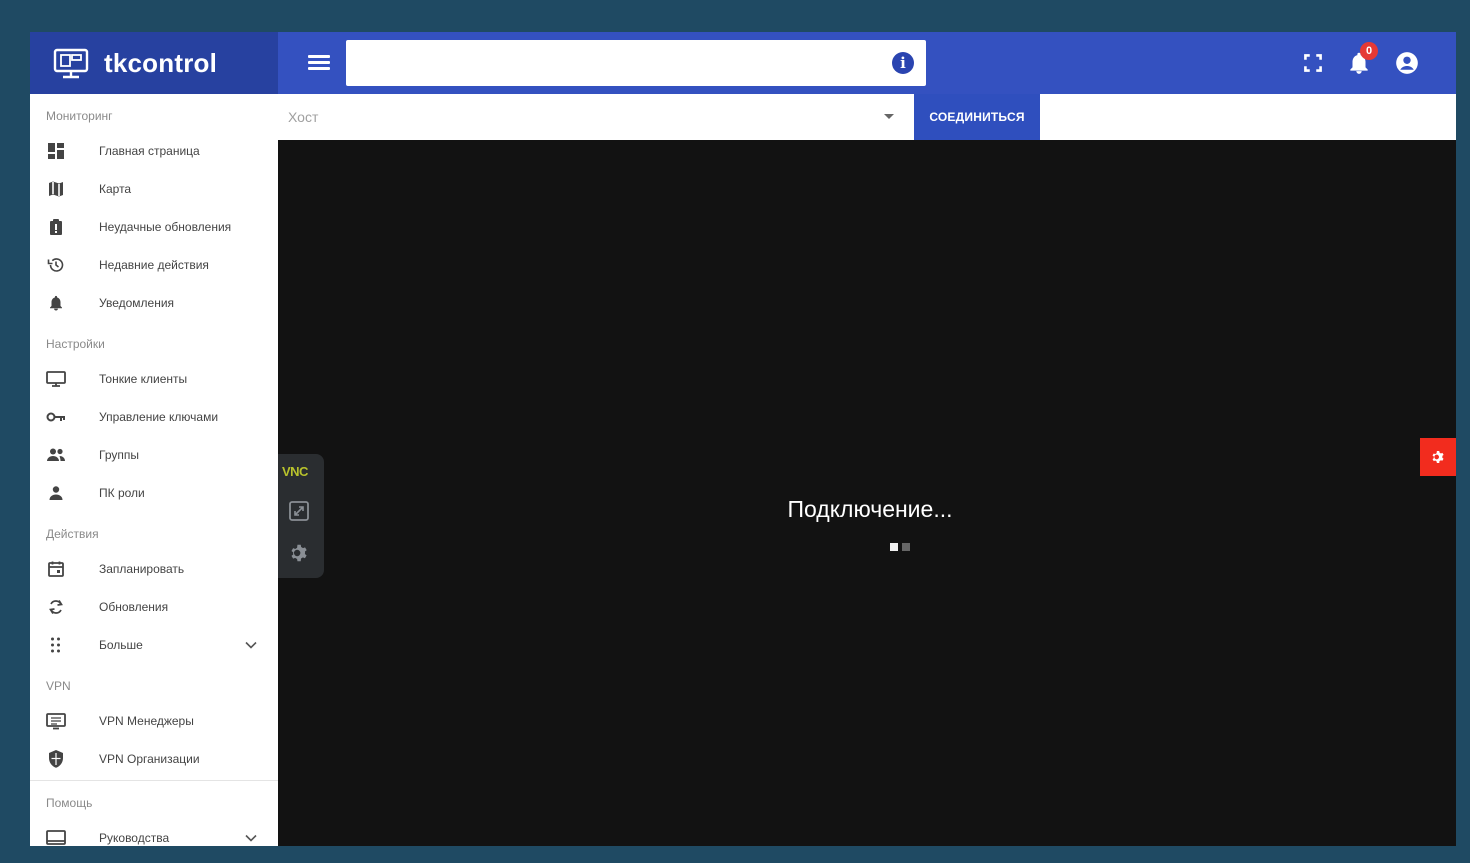  What do you see at coordinates (1407, 63) in the screenshot?
I see `account-icon` at bounding box center [1407, 63].